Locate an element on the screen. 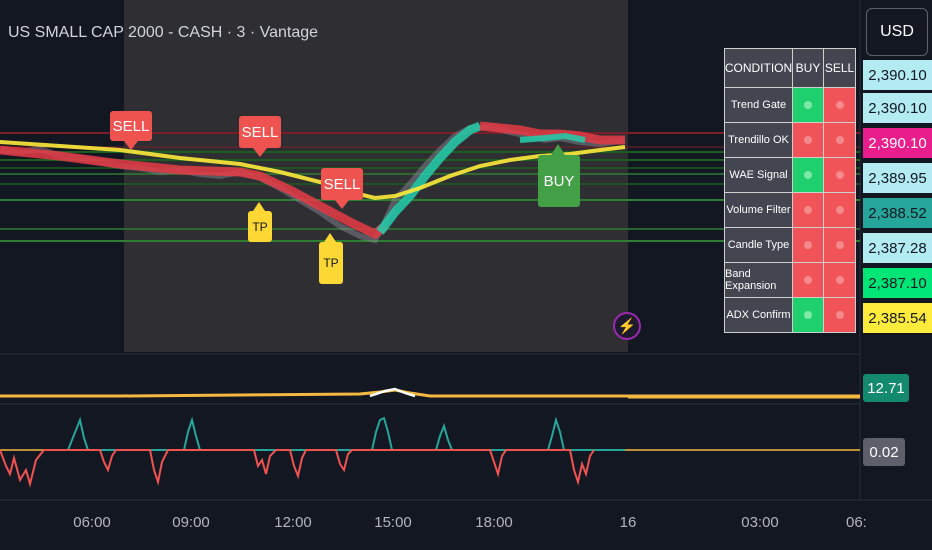 This screenshot has height=550, width=932. time-label: 03:00 is located at coordinates (760, 522).